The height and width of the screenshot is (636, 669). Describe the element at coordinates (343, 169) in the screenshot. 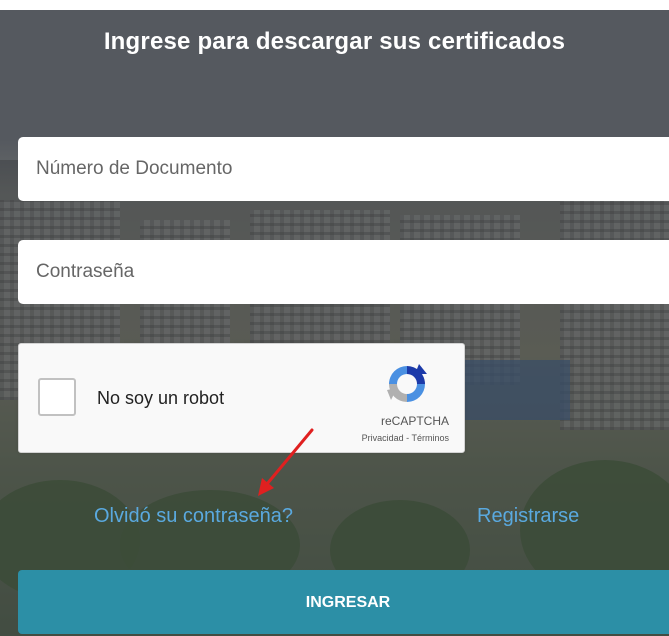

I see `document-number-input` at that location.